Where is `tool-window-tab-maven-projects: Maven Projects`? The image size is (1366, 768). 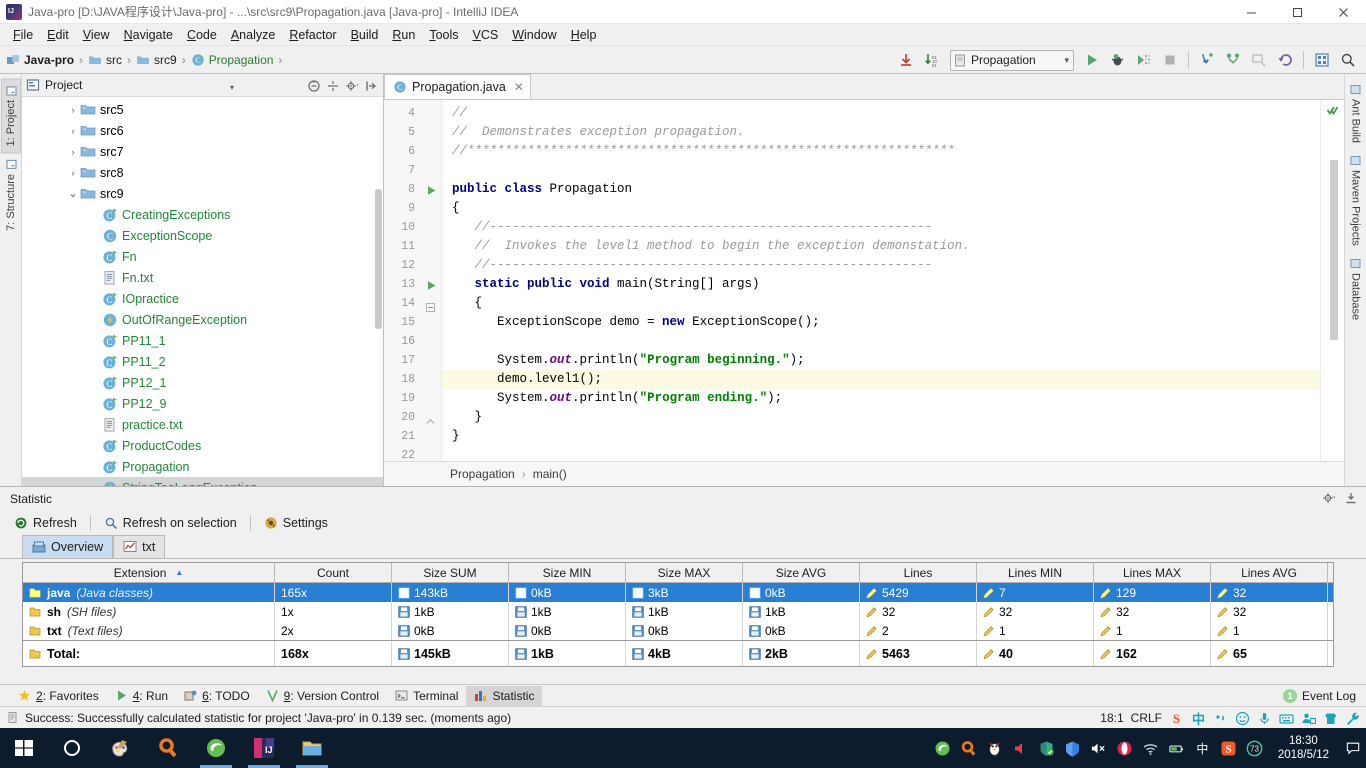 tool-window-tab-maven-projects: Maven Projects is located at coordinates (1356, 200).